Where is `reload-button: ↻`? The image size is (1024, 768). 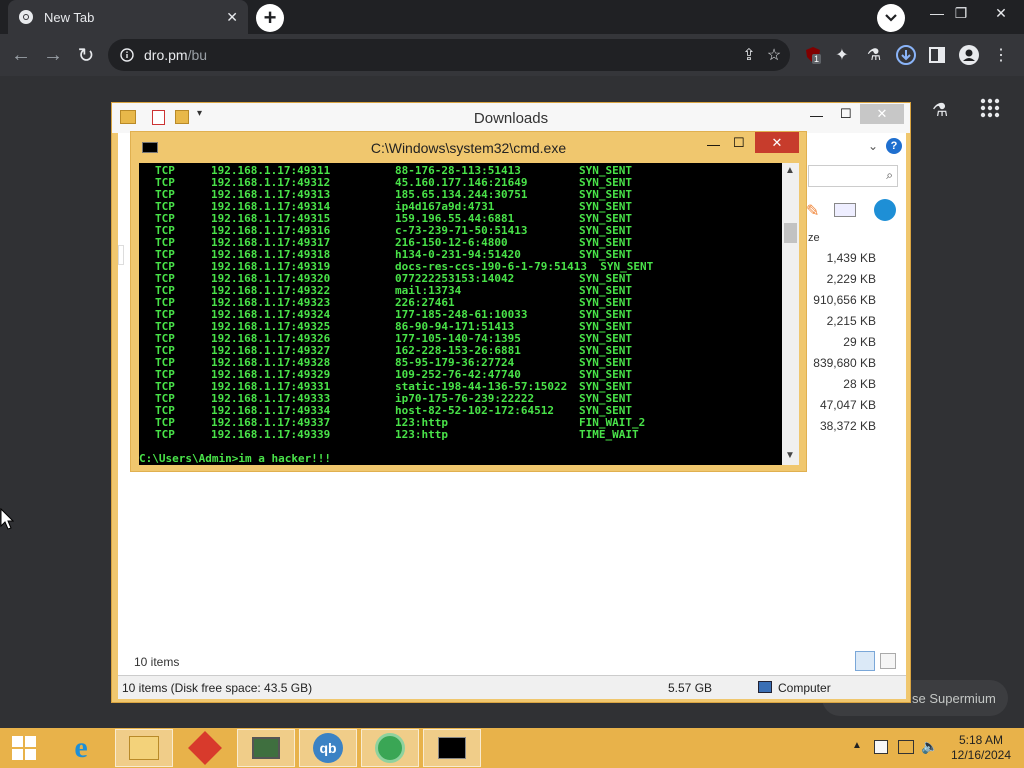 reload-button: ↻ is located at coordinates (86, 55).